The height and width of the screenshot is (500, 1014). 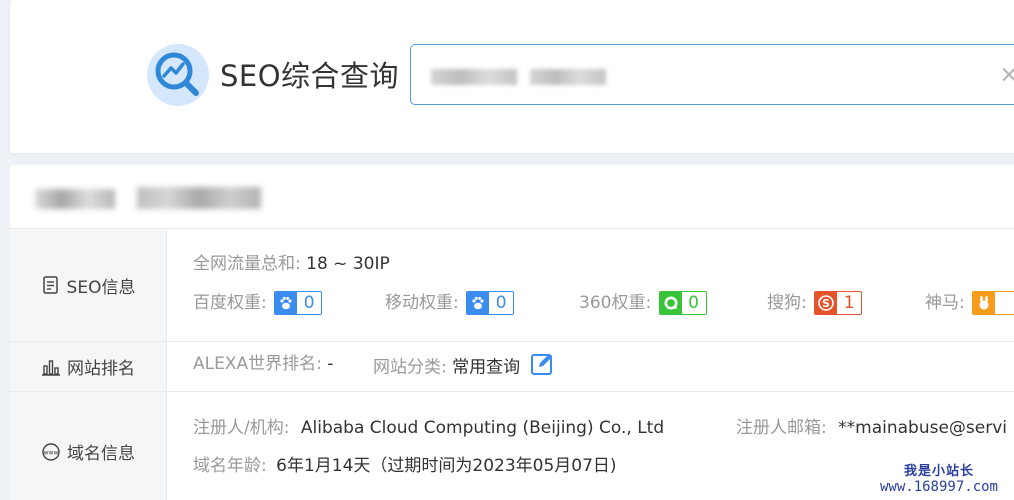 What do you see at coordinates (615, 303) in the screenshot?
I see `360-weight-key: 360权重:` at bounding box center [615, 303].